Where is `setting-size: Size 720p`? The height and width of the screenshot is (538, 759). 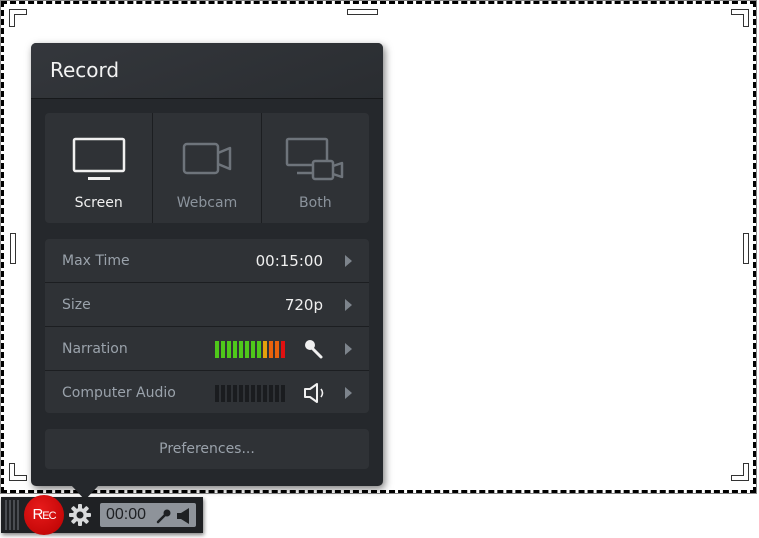 setting-size: Size 720p is located at coordinates (207, 305).